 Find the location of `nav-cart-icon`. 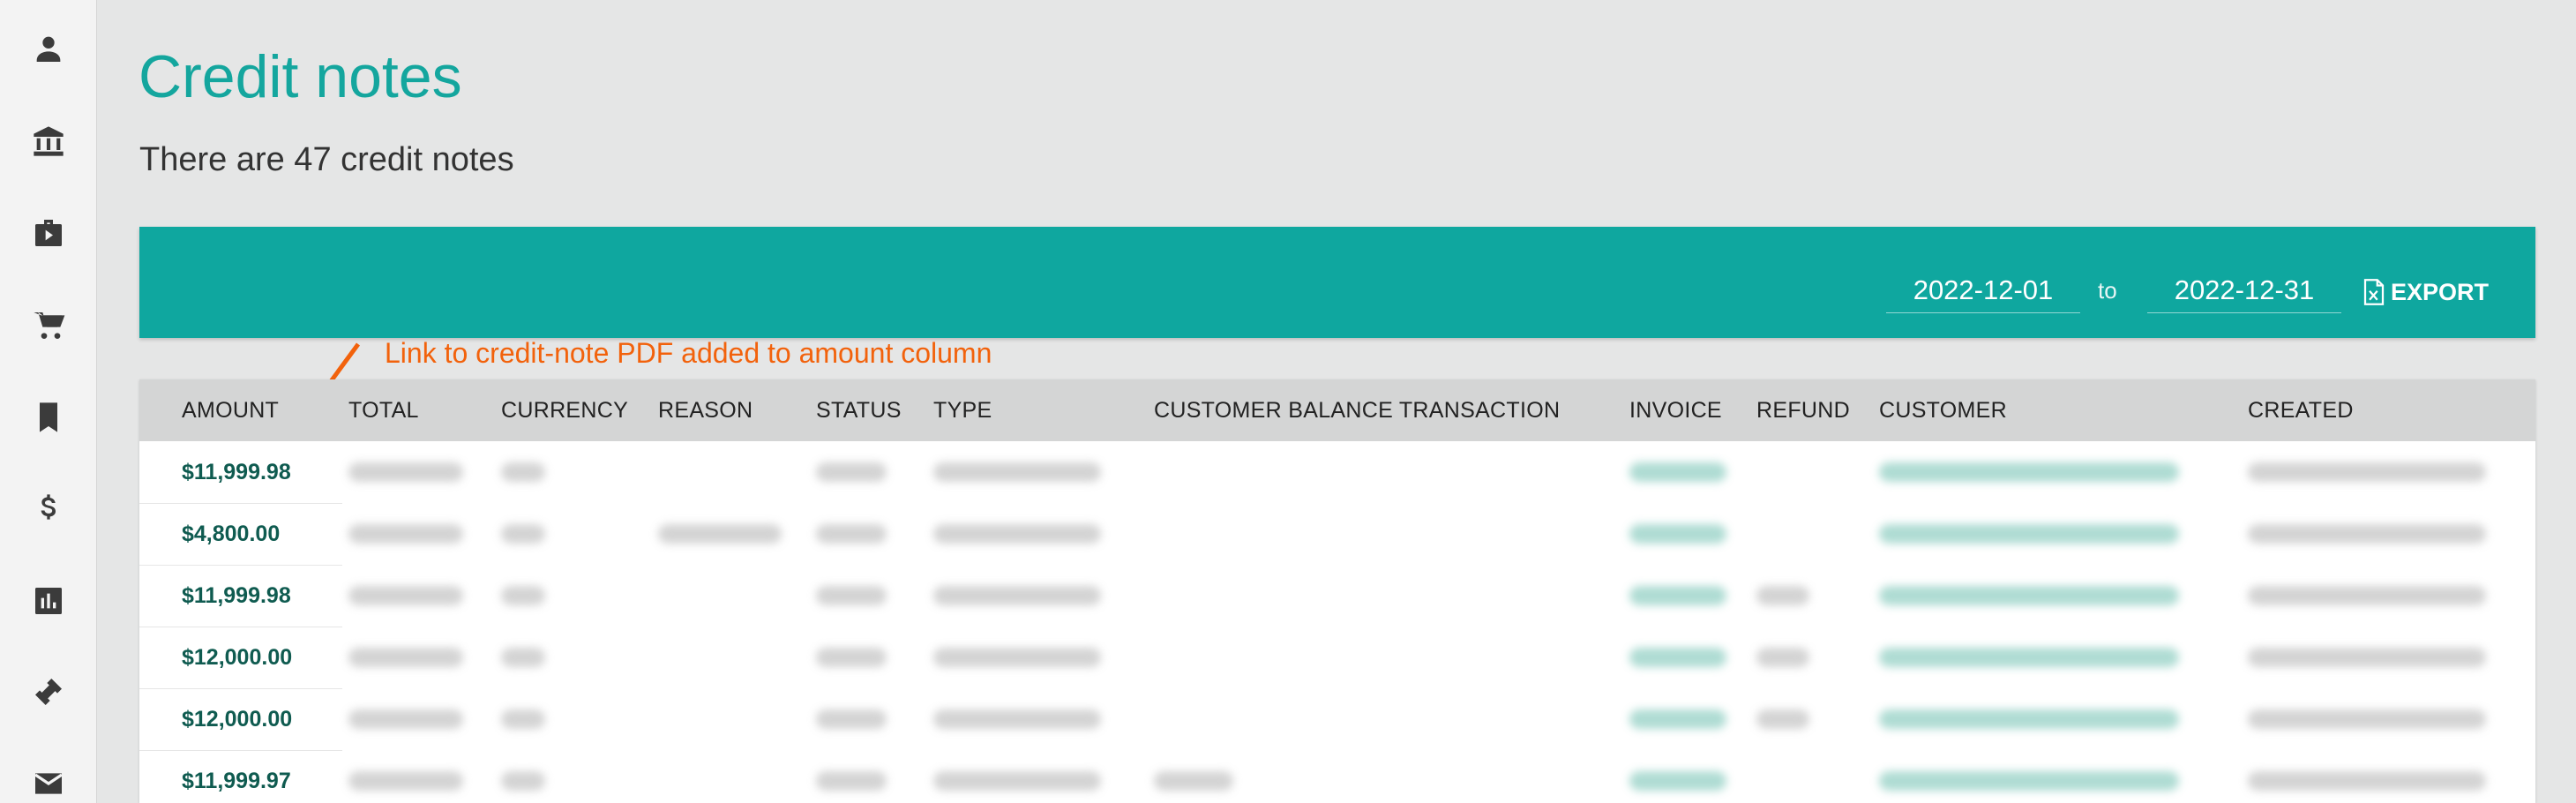

nav-cart-icon is located at coordinates (49, 326).